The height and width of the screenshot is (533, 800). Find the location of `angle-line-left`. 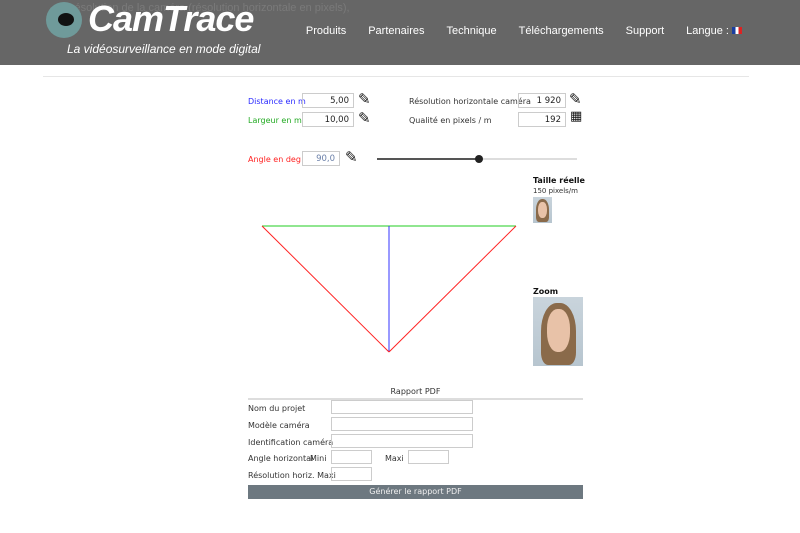

angle-line-left is located at coordinates (325, 289).